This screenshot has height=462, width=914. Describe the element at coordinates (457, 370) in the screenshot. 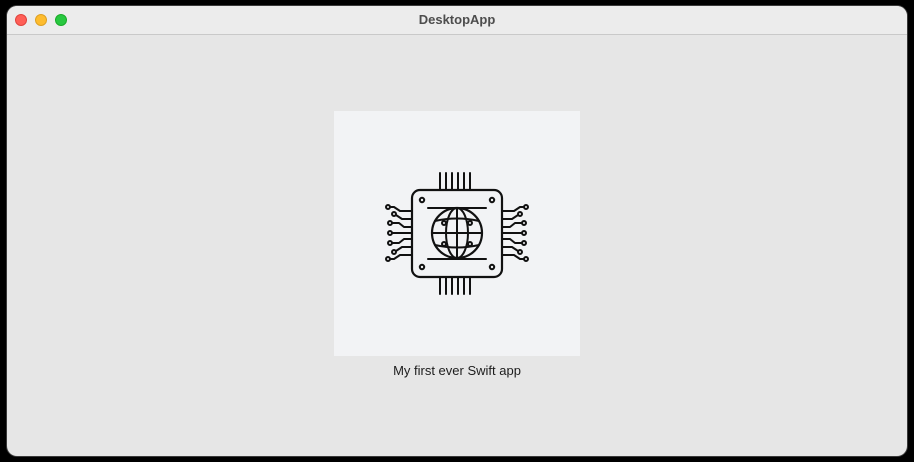

I see `caption-text: My first ever Swift app` at that location.